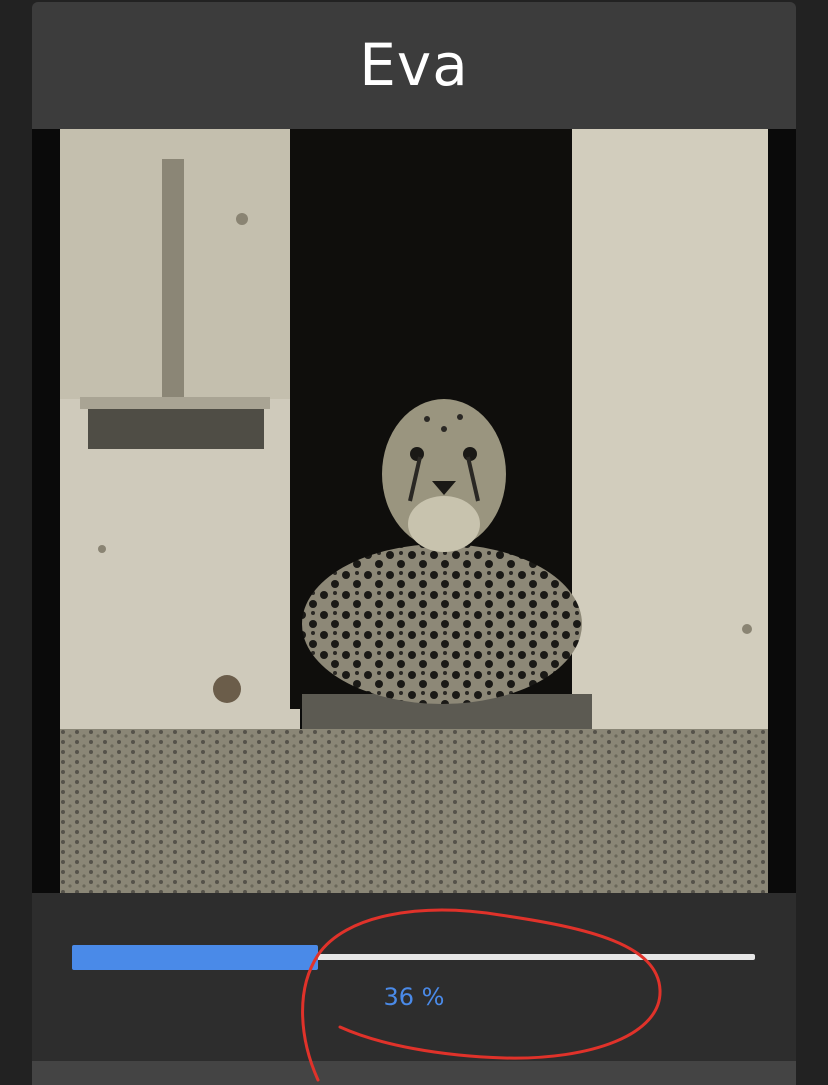  I want to click on progress-fill, so click(195, 957).